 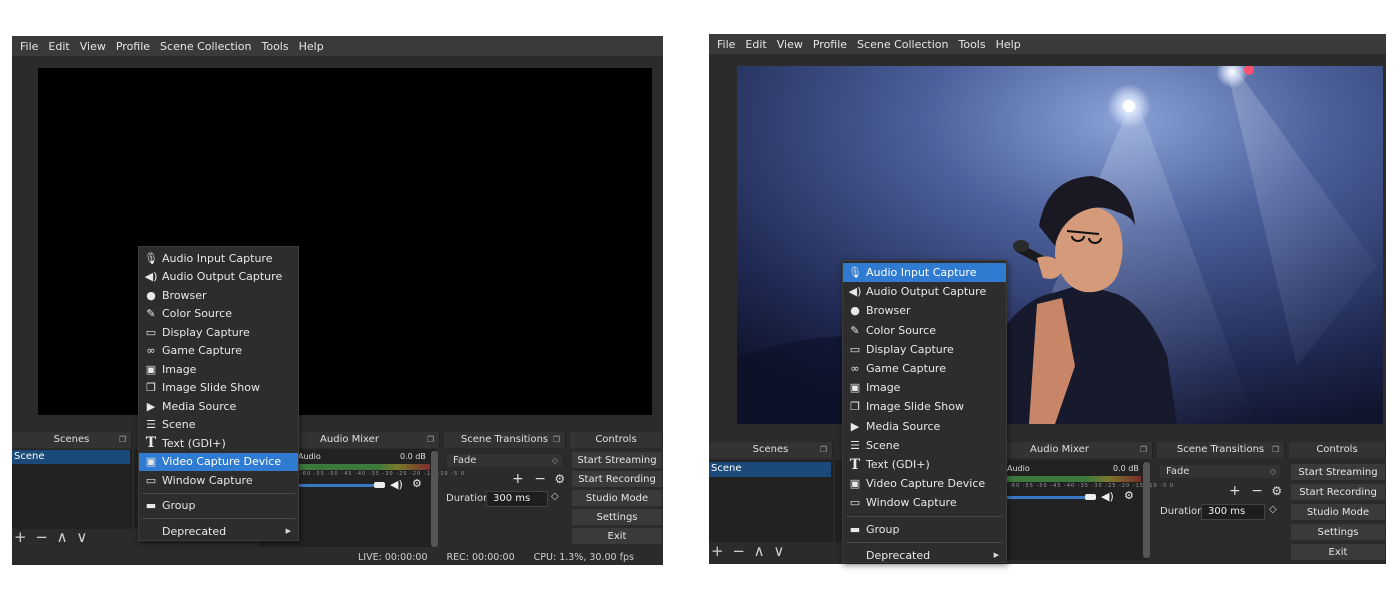 I want to click on context-menu-item-label: Image, so click(x=179, y=369).